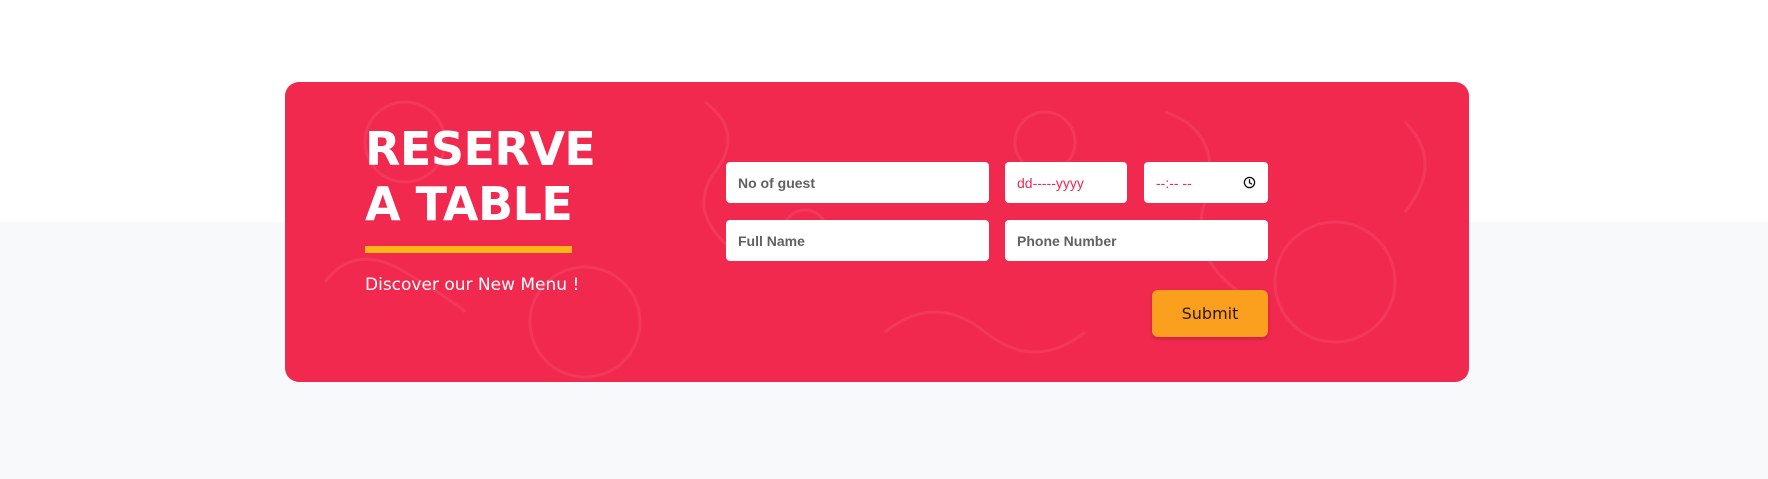 The width and height of the screenshot is (1768, 479). I want to click on title-underline, so click(468, 249).